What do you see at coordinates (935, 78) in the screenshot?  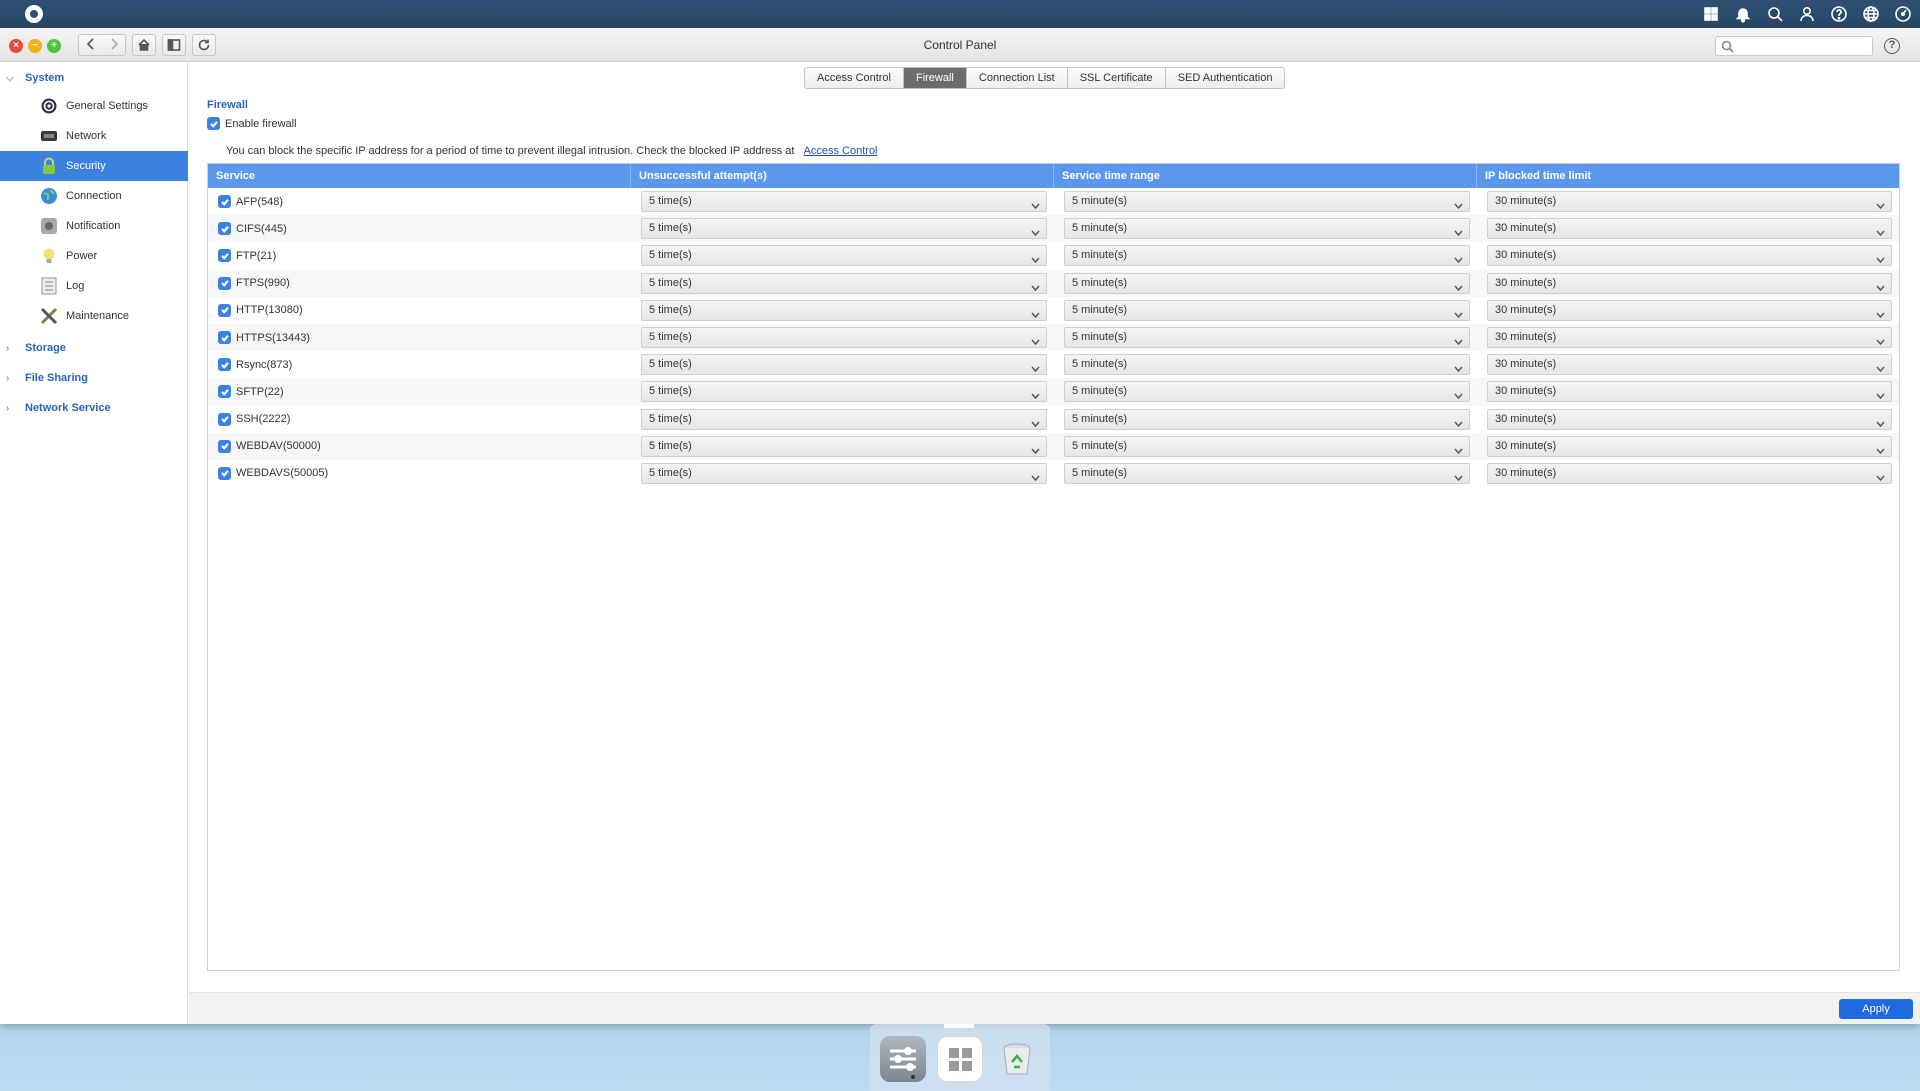 I see `tab-firewall: Firewall` at bounding box center [935, 78].